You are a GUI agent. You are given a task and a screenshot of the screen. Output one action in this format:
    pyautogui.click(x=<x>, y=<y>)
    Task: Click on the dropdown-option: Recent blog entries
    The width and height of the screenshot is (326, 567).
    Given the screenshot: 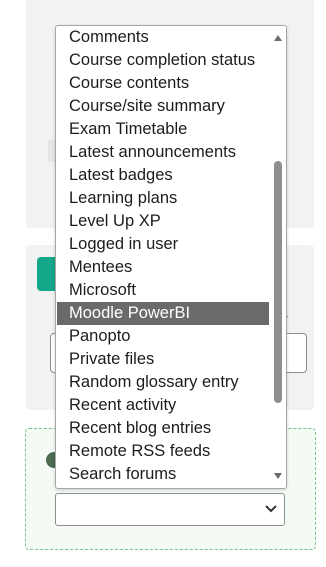 What is the action you would take?
    pyautogui.click(x=163, y=428)
    